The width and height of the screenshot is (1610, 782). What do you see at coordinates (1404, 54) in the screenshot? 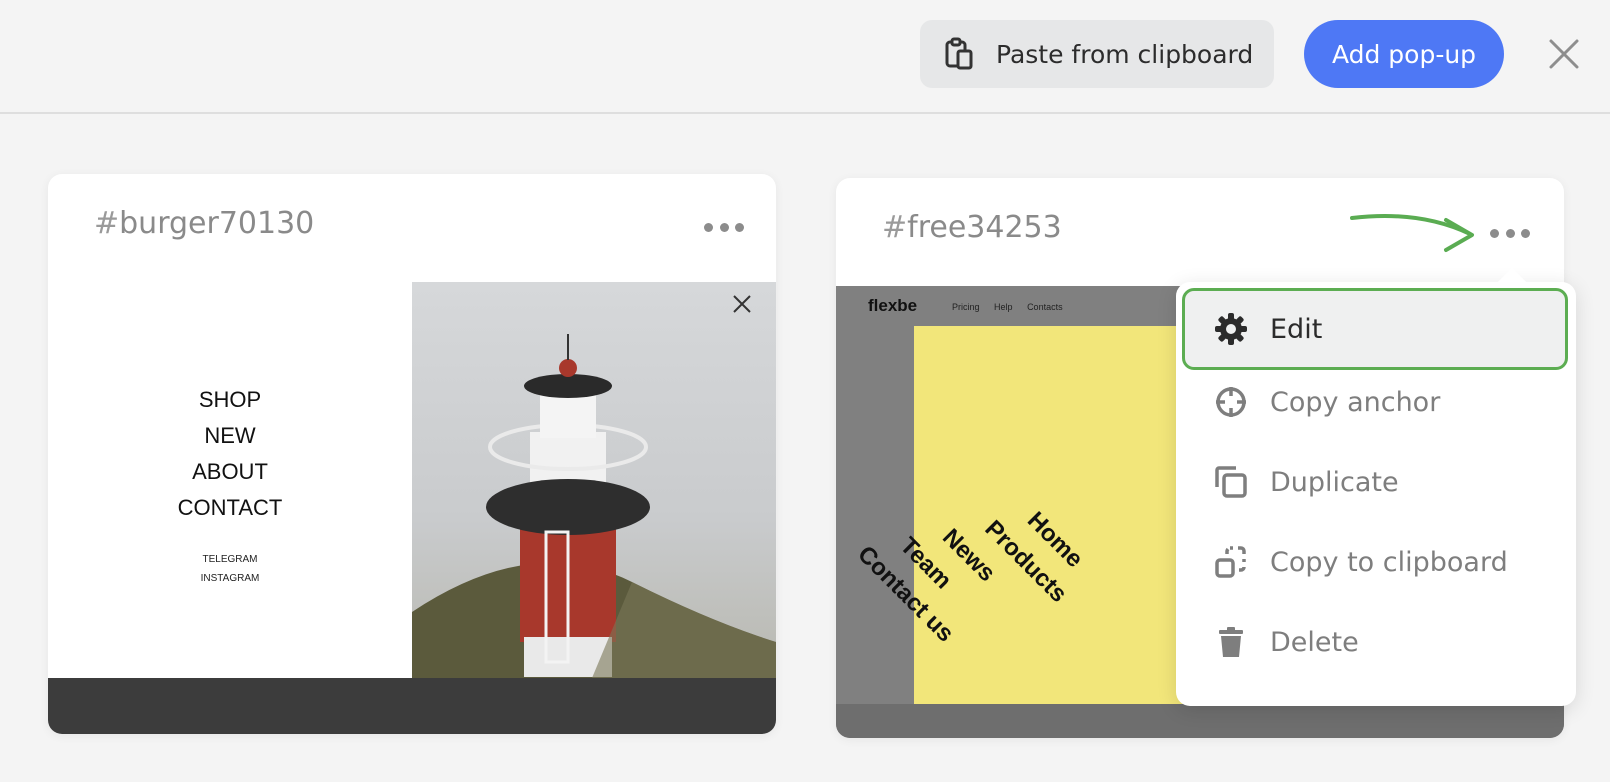
I see `add-popup-button: Add pop-up` at bounding box center [1404, 54].